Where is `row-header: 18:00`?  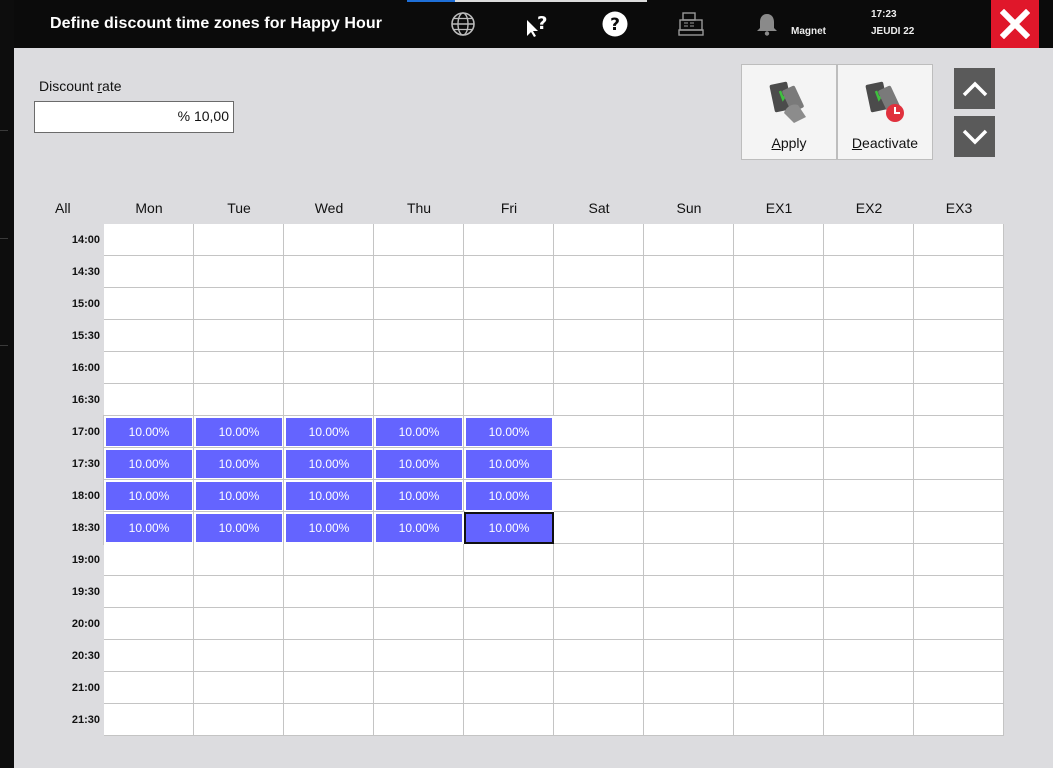
row-header: 18:00 is located at coordinates (75, 496).